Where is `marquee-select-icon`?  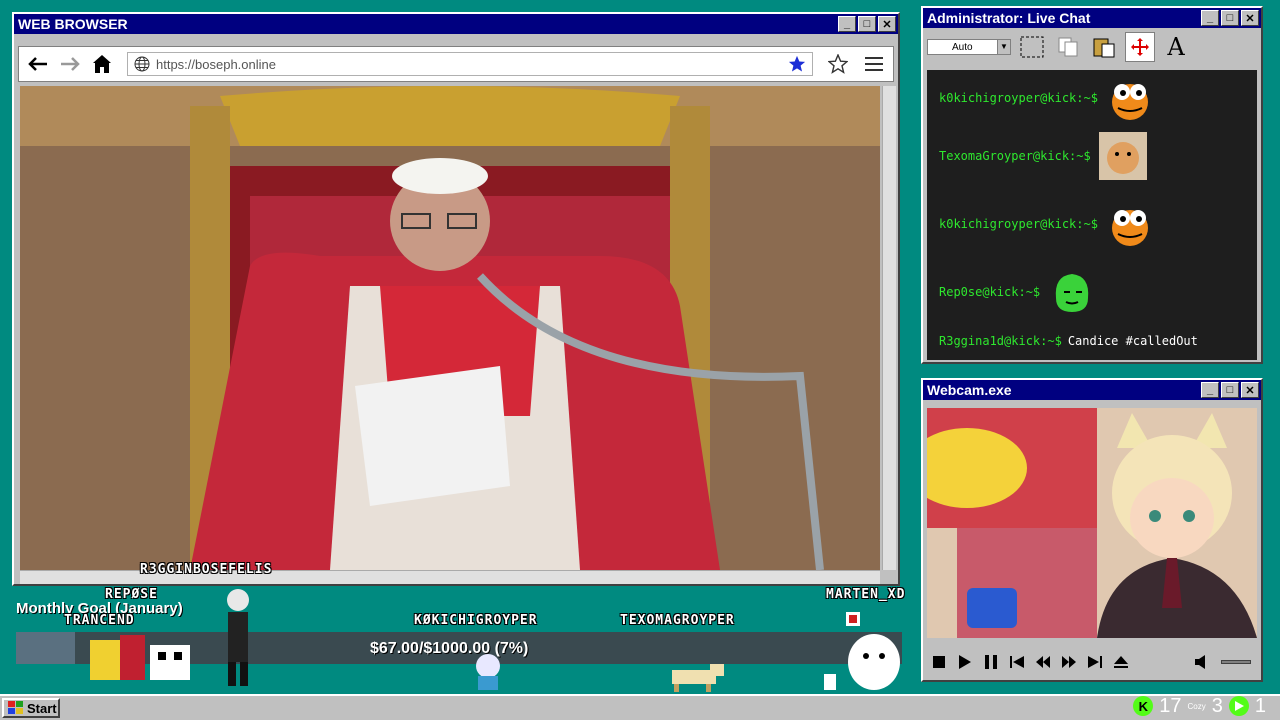
marquee-select-icon is located at coordinates (1032, 47).